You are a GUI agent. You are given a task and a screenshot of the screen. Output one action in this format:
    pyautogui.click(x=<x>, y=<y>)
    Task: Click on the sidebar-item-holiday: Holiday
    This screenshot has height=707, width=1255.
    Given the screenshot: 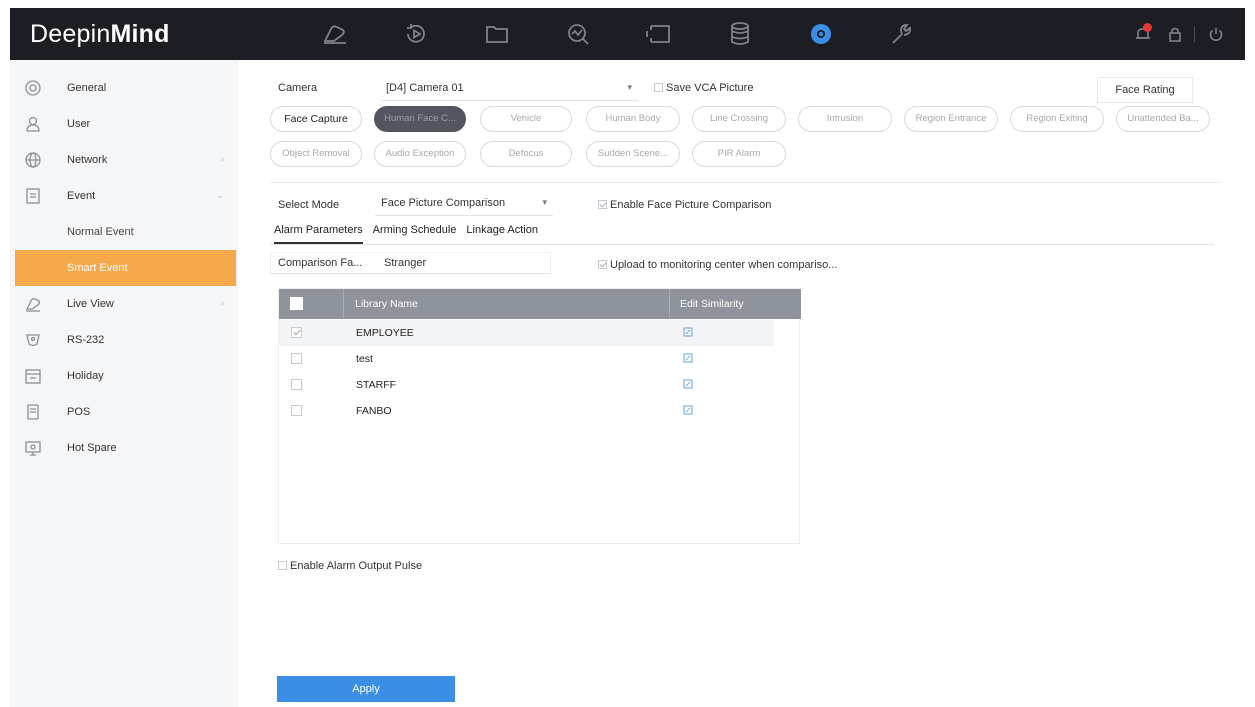 What is the action you would take?
    pyautogui.click(x=124, y=376)
    